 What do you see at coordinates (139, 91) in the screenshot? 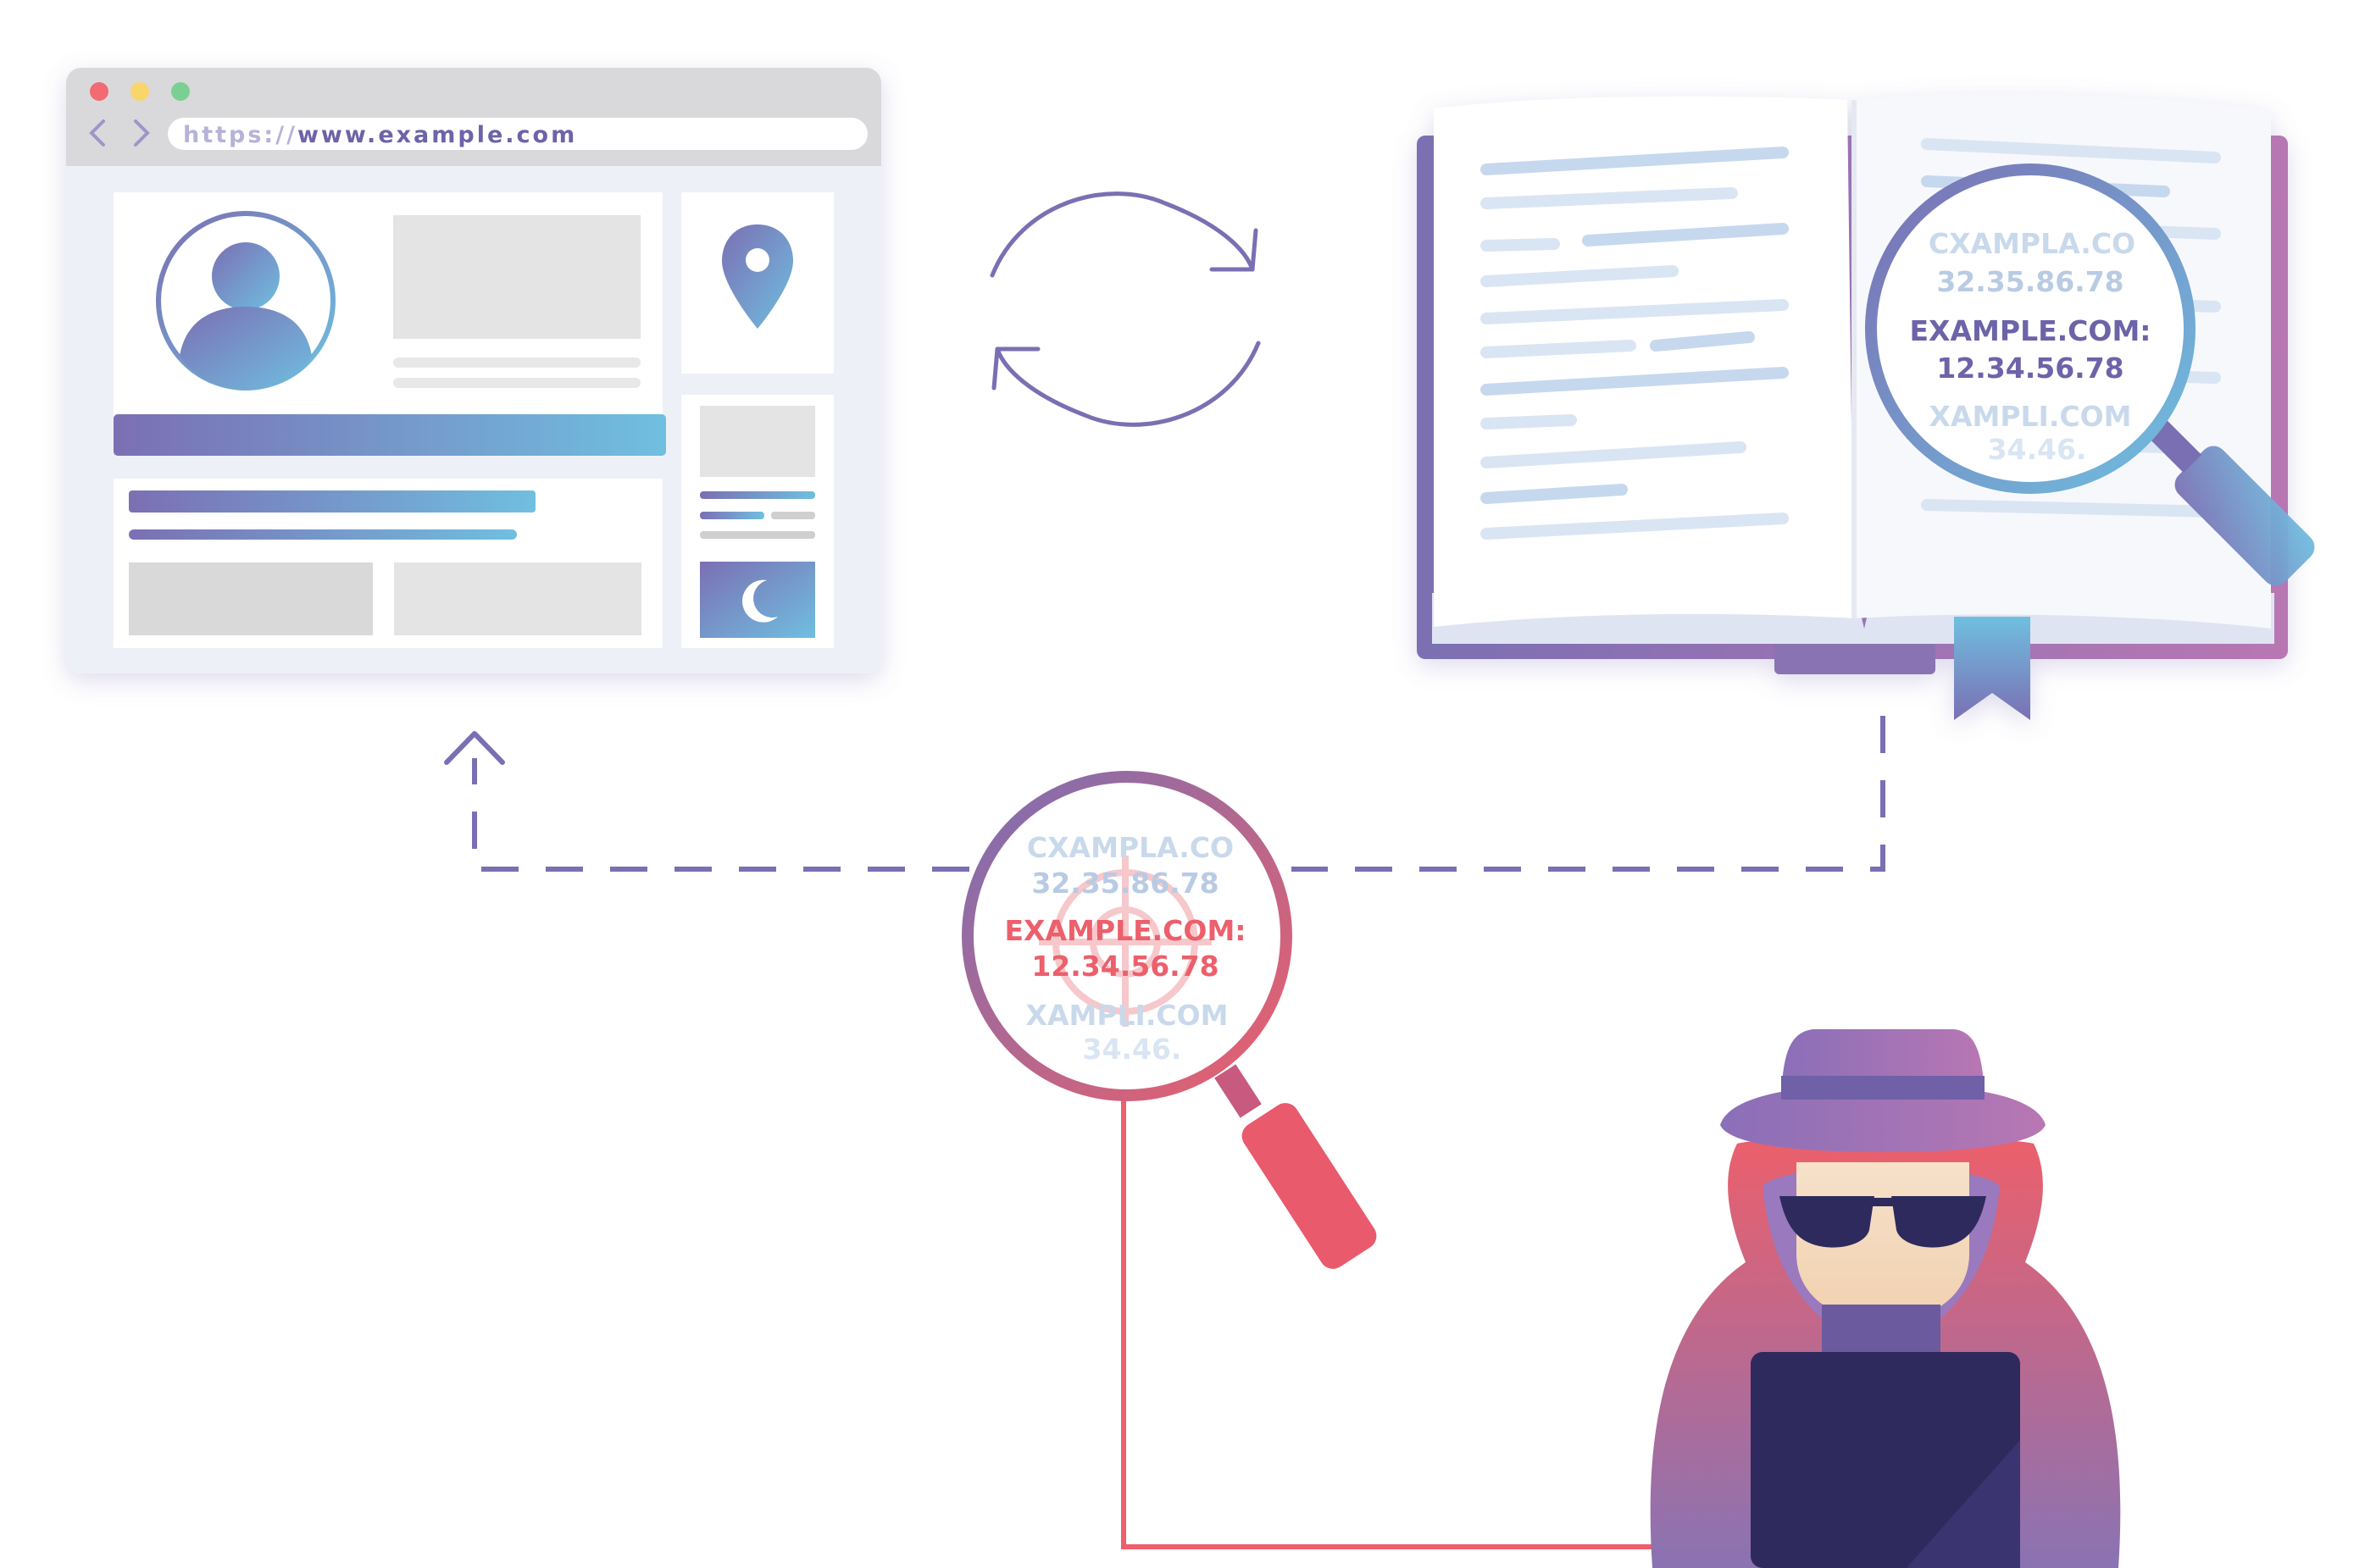
I see `minimize-dot-icon` at bounding box center [139, 91].